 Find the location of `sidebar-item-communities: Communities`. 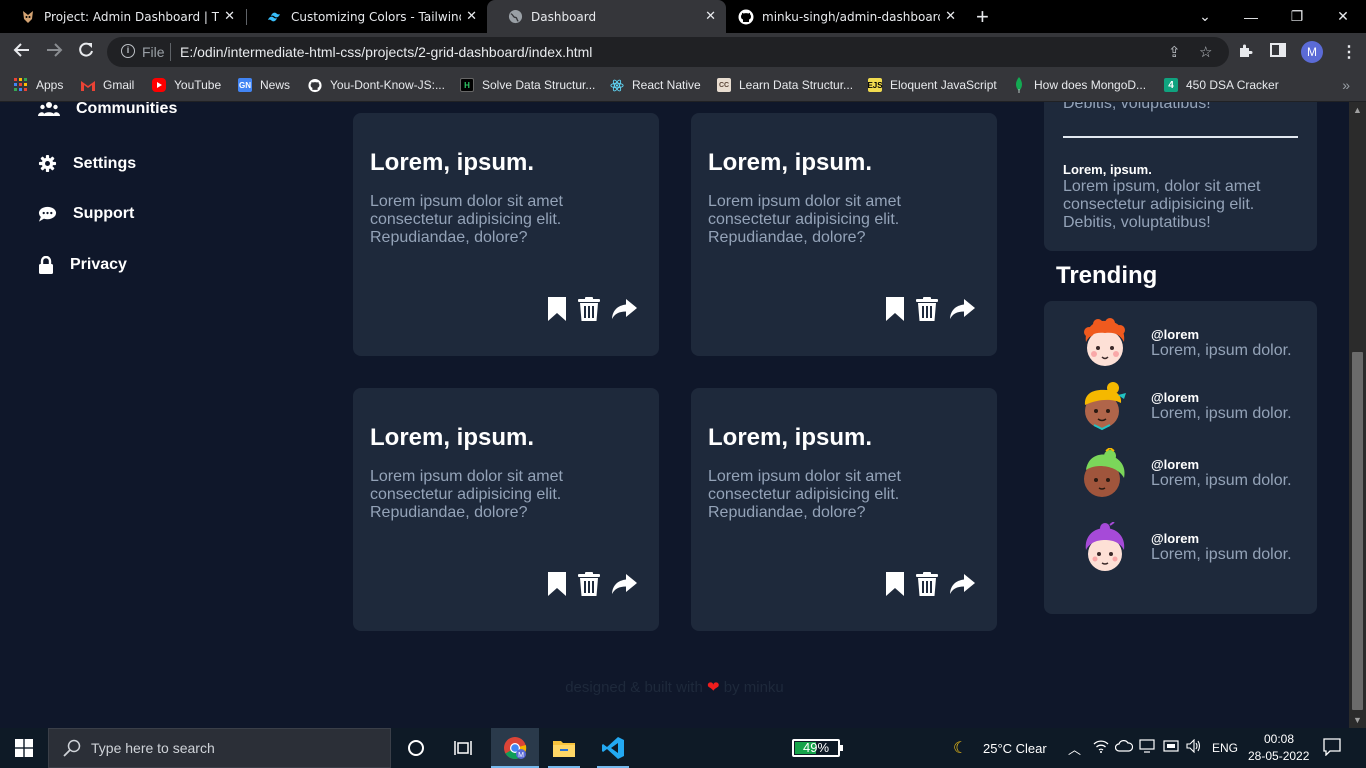

sidebar-item-communities: Communities is located at coordinates (107, 110).